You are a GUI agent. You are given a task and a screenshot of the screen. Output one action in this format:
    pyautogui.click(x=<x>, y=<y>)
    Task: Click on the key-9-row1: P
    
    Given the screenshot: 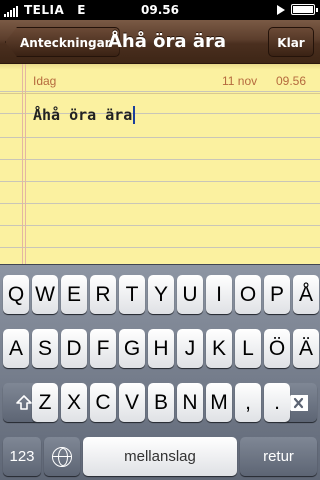 What is the action you would take?
    pyautogui.click(x=277, y=294)
    